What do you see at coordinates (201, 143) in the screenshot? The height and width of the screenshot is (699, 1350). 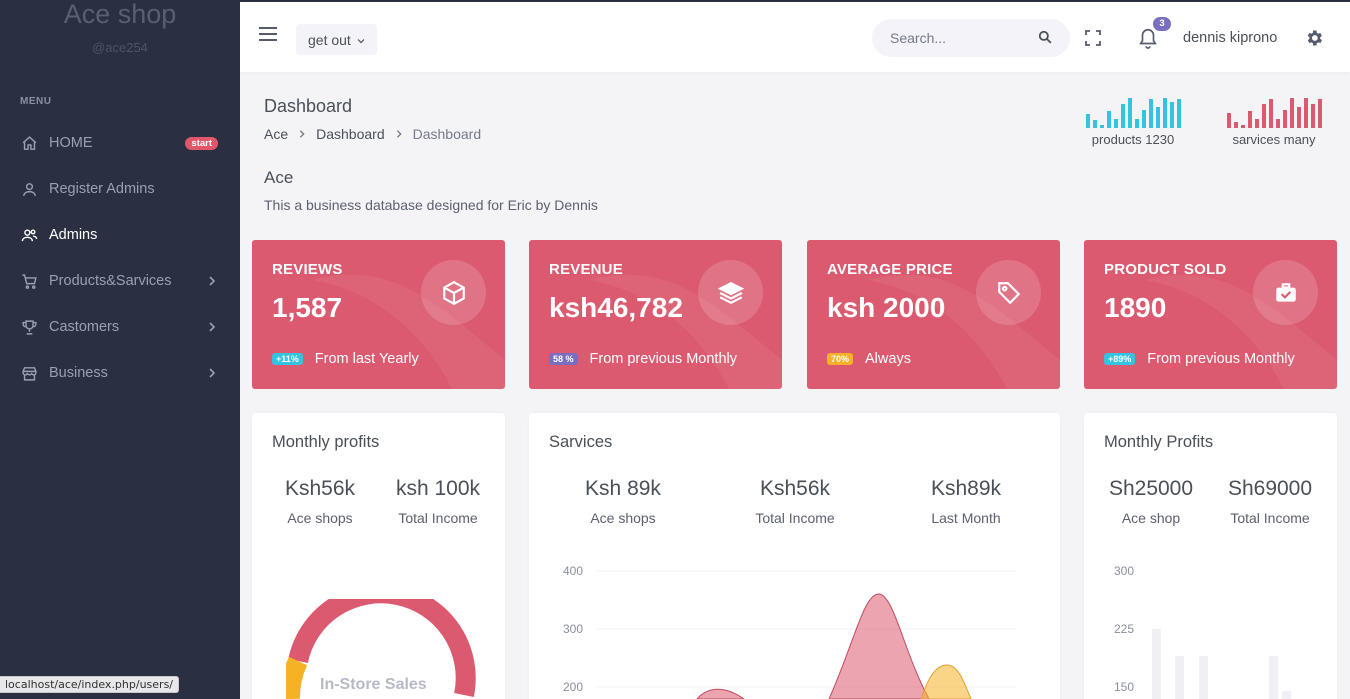 I see `start-badge: start` at bounding box center [201, 143].